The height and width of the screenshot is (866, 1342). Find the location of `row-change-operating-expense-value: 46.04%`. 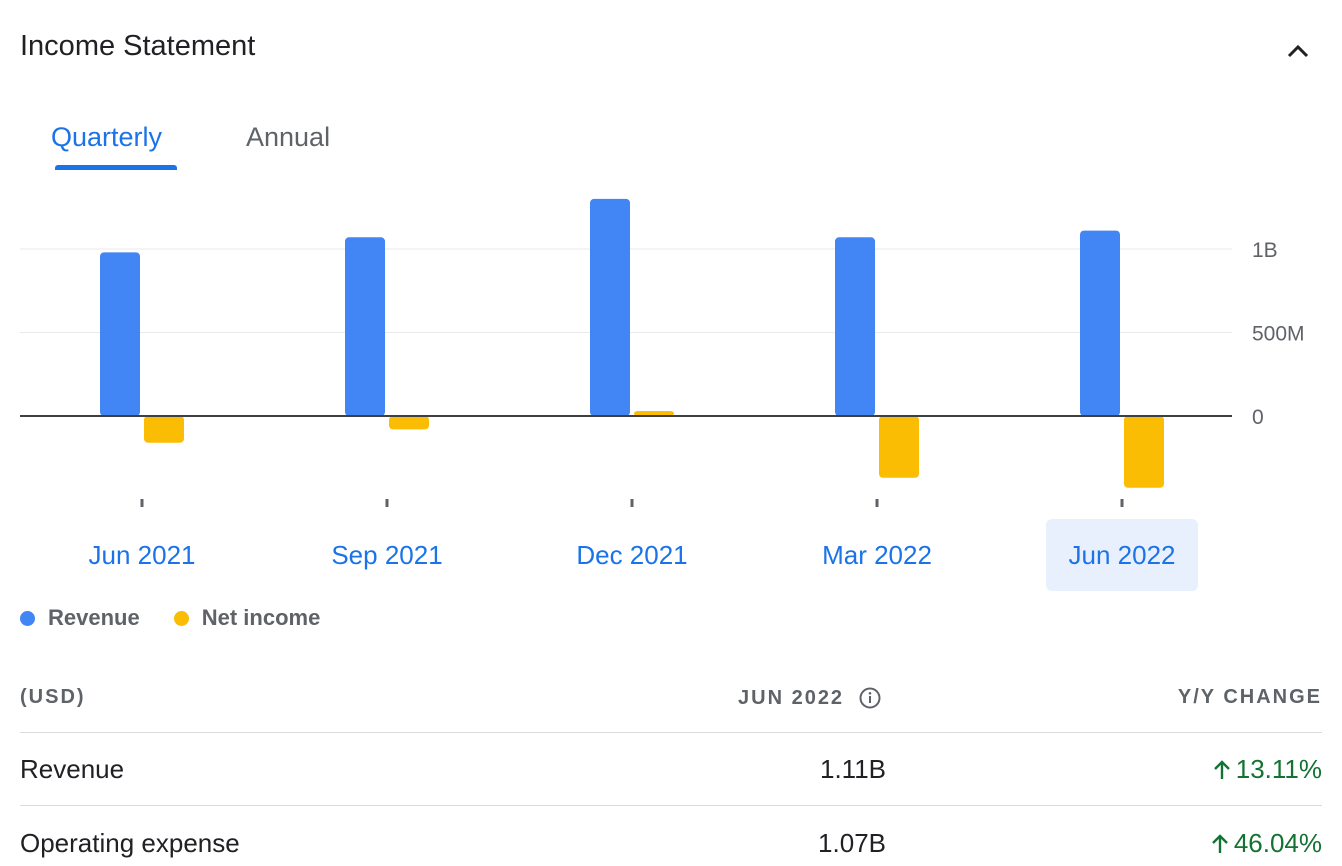

row-change-operating-expense-value: 46.04% is located at coordinates (1277, 843).